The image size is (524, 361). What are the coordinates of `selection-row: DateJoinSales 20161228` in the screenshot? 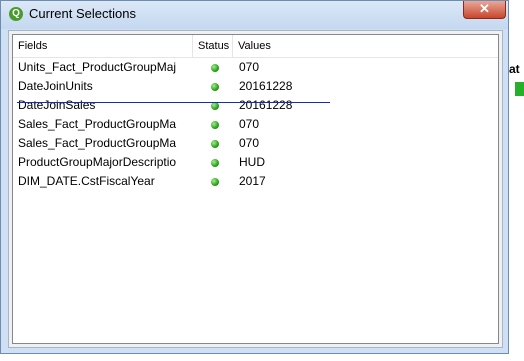 It's located at (255, 105).